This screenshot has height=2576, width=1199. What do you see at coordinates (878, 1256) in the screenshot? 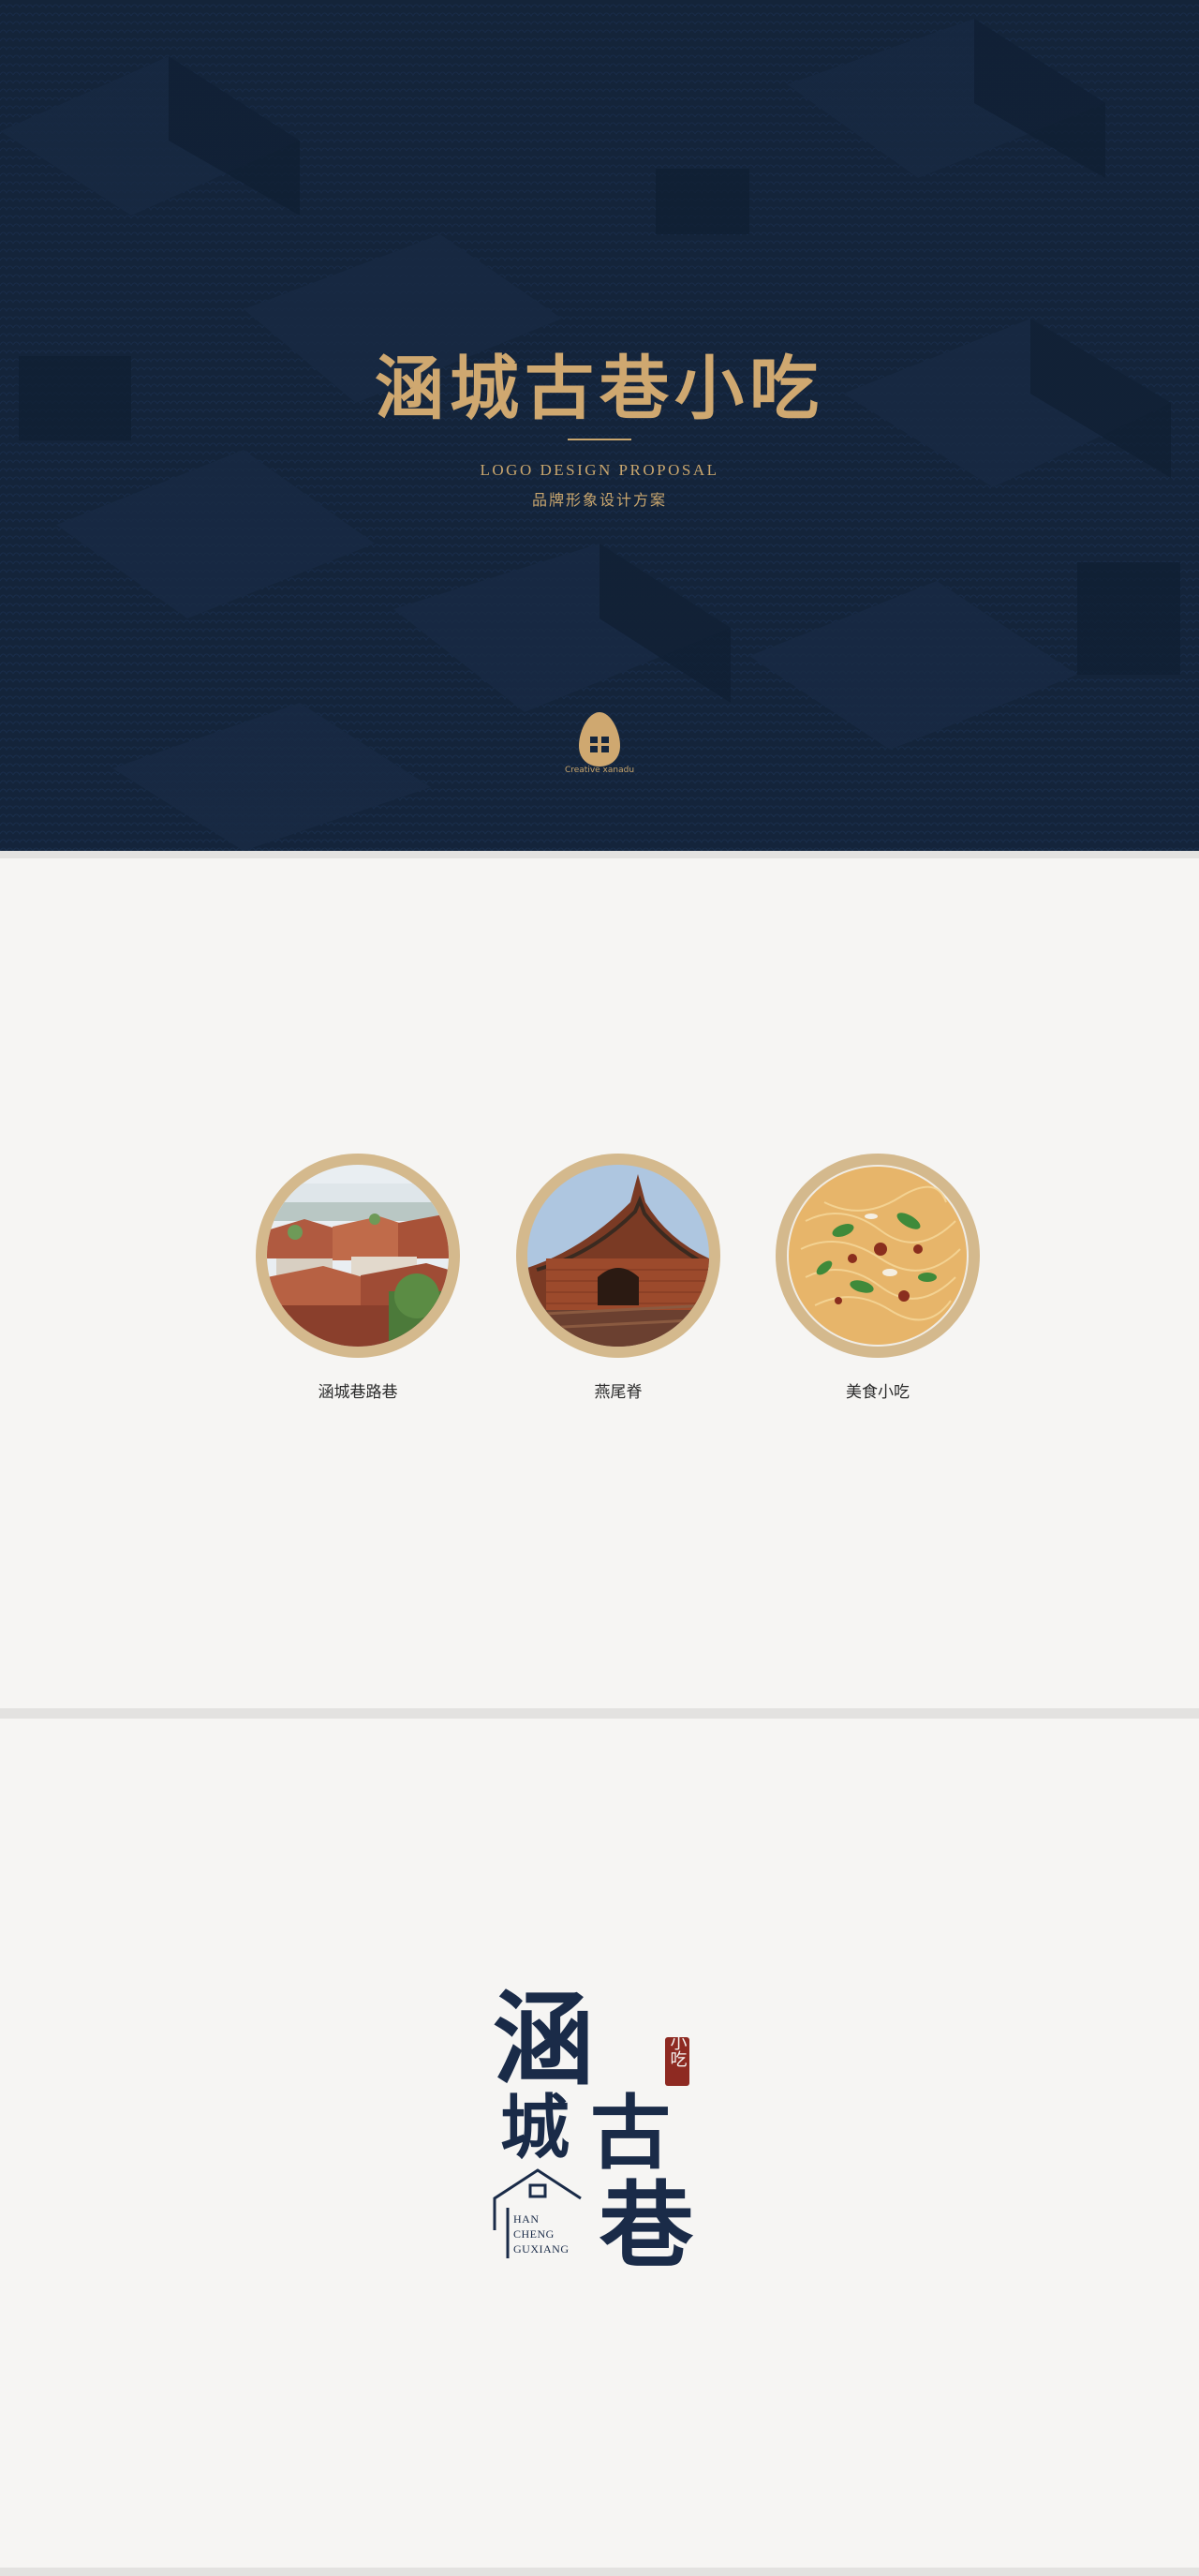
I see `noodle-dish-photo` at bounding box center [878, 1256].